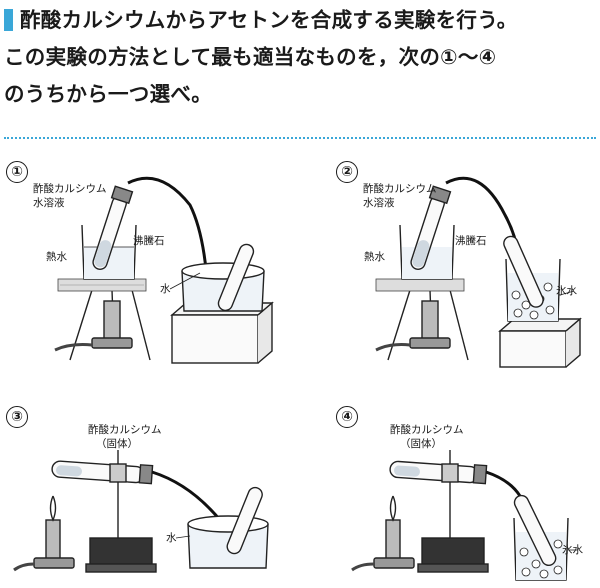 This screenshot has width=600, height=588. What do you see at coordinates (300, 138) in the screenshot?
I see `dotted-divider` at bounding box center [300, 138].